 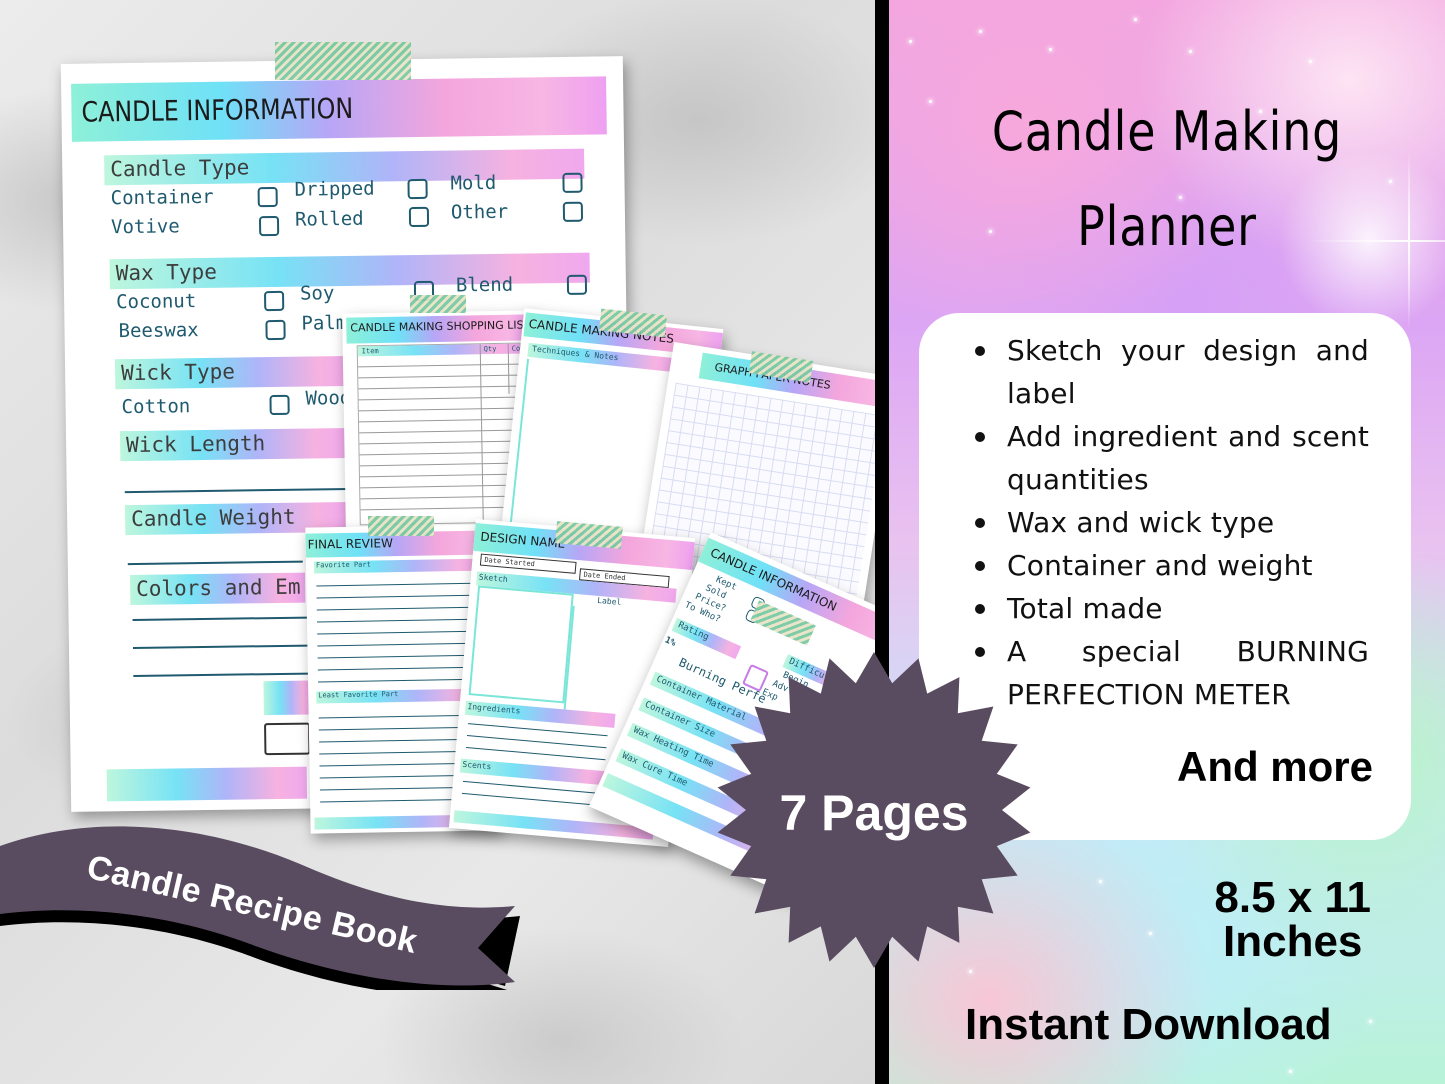 I want to click on page-header-bar: CANDLE MAKING SHOPPING LIST, so click(x=438, y=329).